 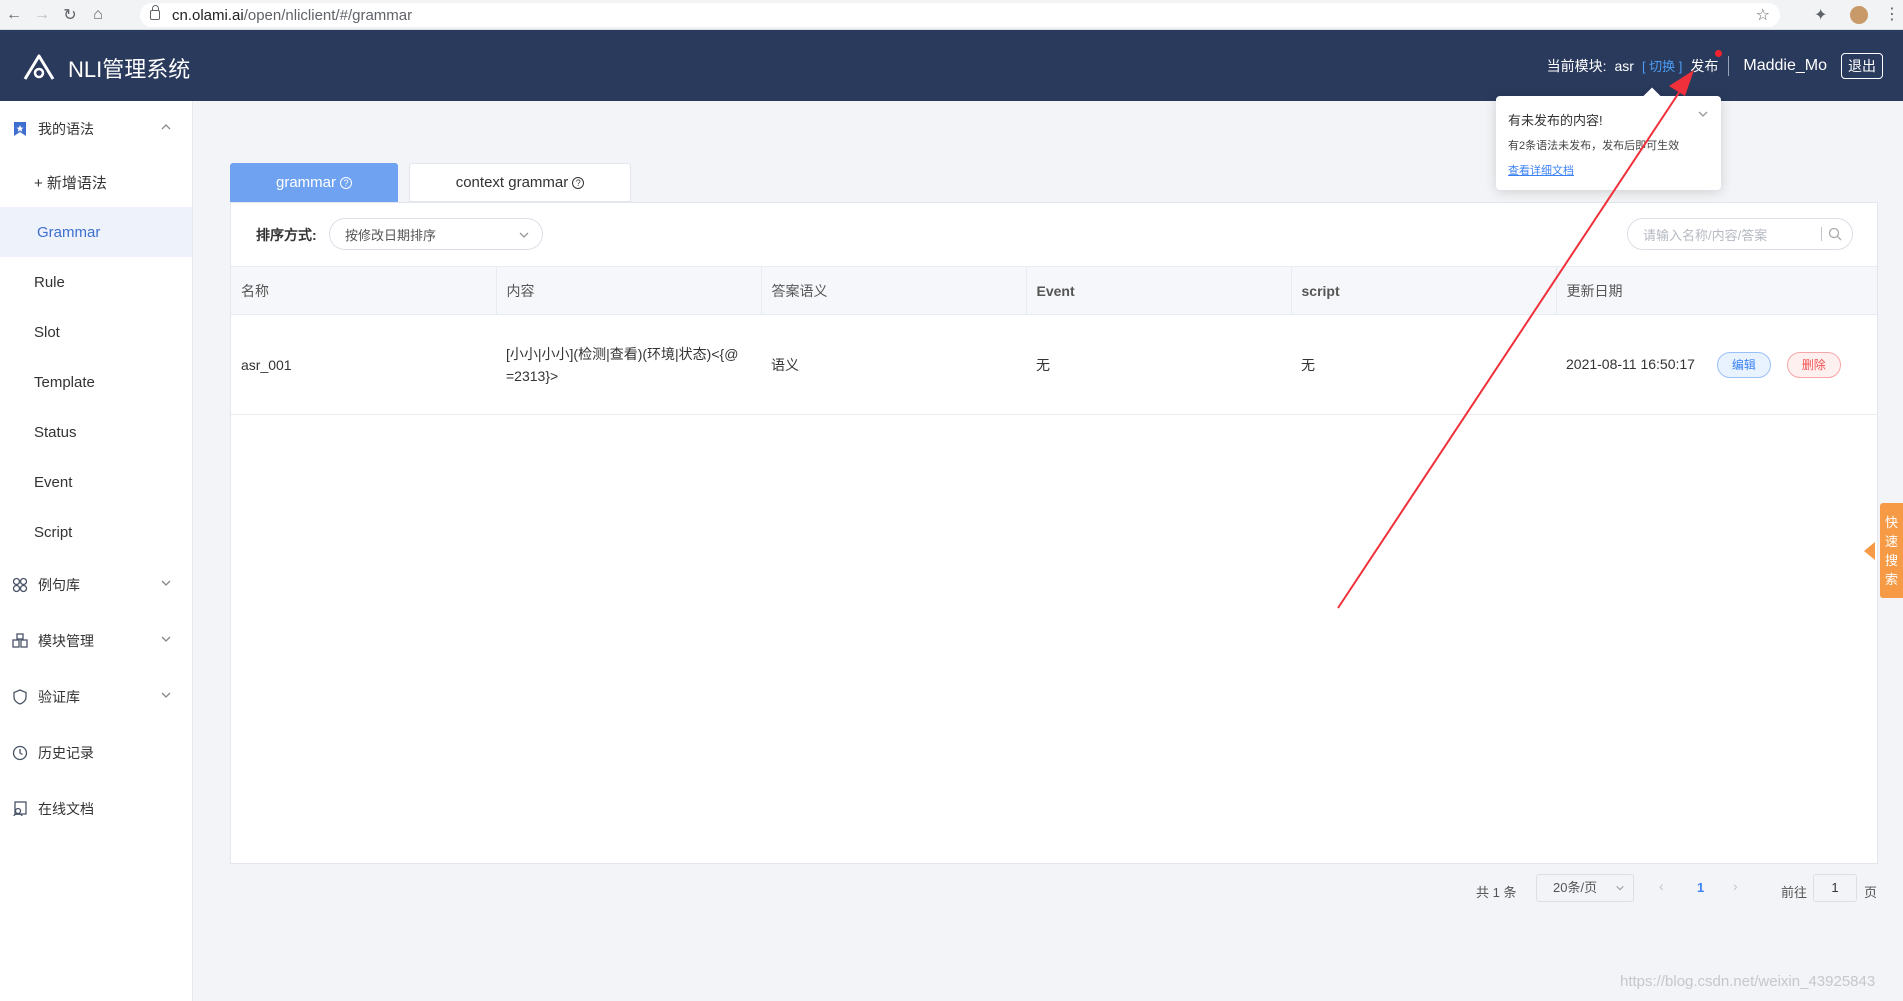 I want to click on content-line: =2313}>, so click(x=532, y=375).